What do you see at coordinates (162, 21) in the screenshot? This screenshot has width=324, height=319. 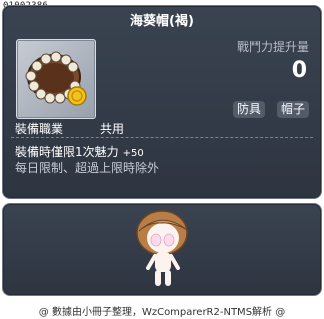 I see `item-name: 海葵帽(褐)` at bounding box center [162, 21].